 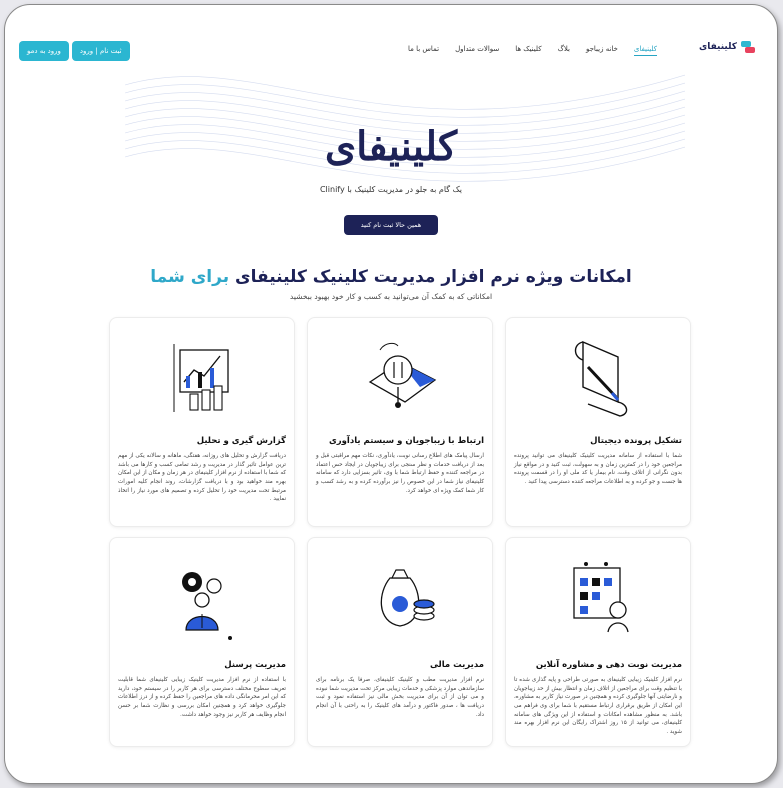 What do you see at coordinates (748, 47) in the screenshot?
I see `logo-icon` at bounding box center [748, 47].